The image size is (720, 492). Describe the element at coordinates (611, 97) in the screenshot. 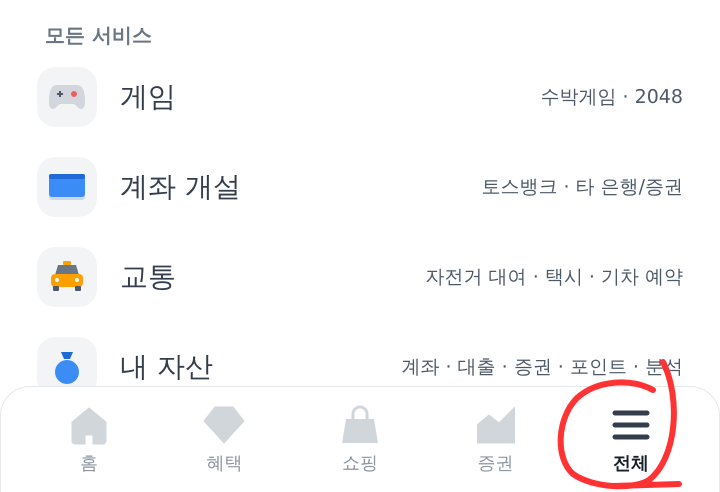

I see `service-description: 수박게임 · 2048` at that location.